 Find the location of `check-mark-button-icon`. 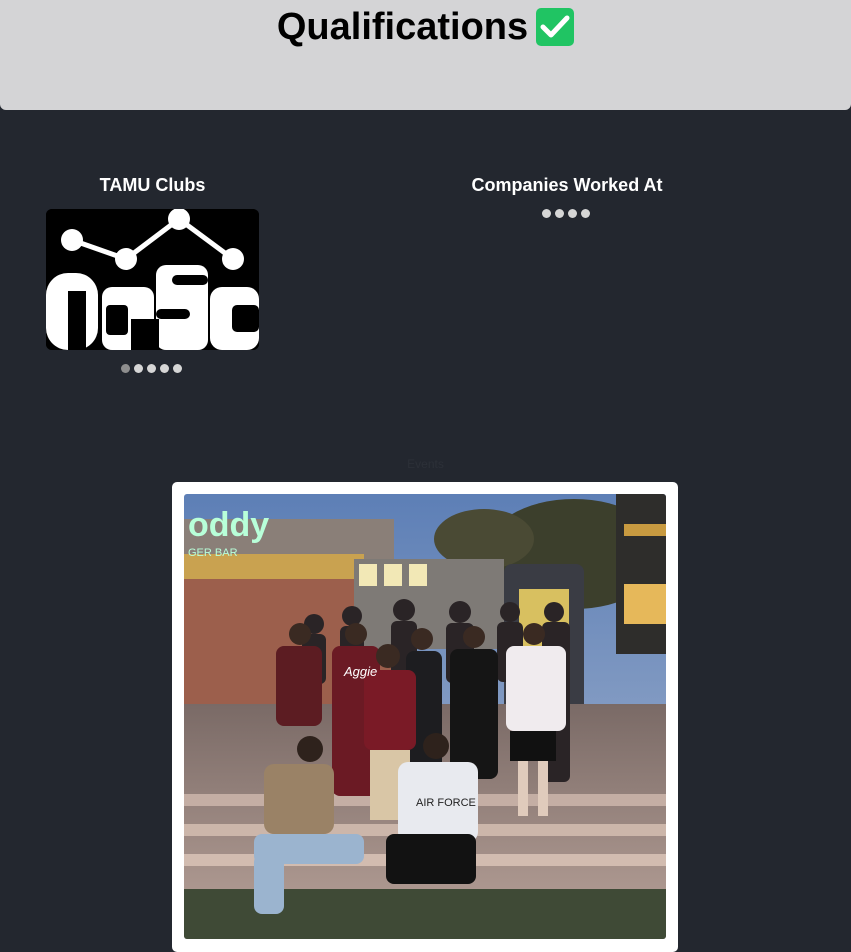

check-mark-button-icon is located at coordinates (555, 27).